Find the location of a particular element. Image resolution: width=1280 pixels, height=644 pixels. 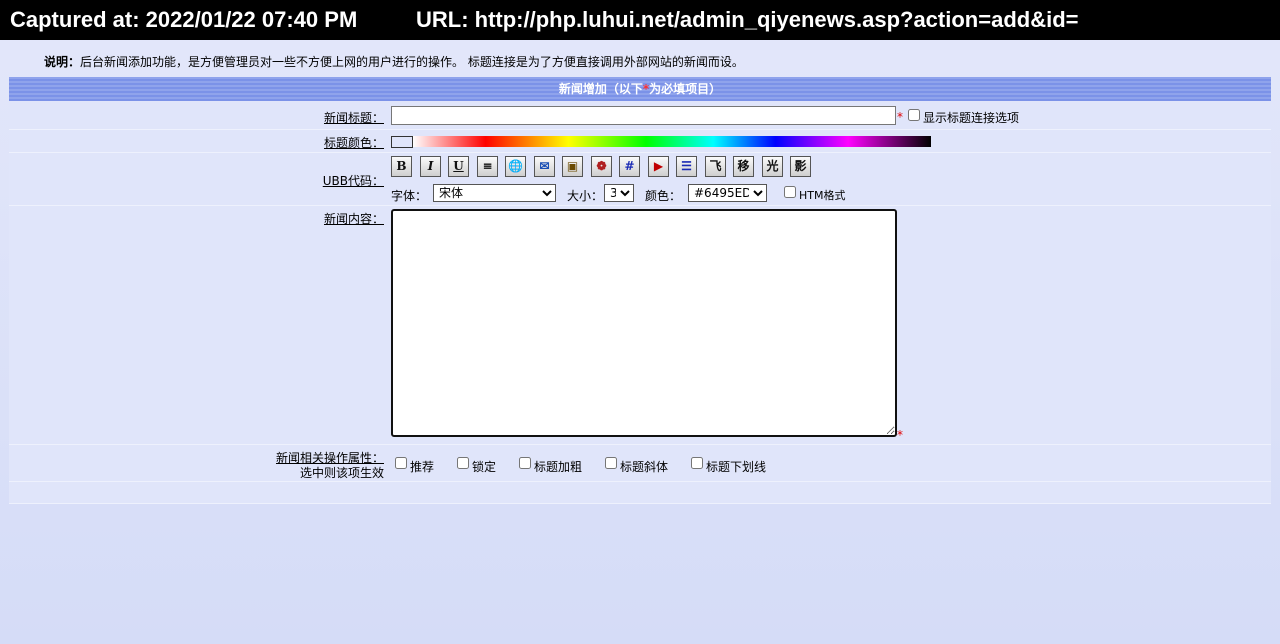

quote-button: ▶ is located at coordinates (658, 166).